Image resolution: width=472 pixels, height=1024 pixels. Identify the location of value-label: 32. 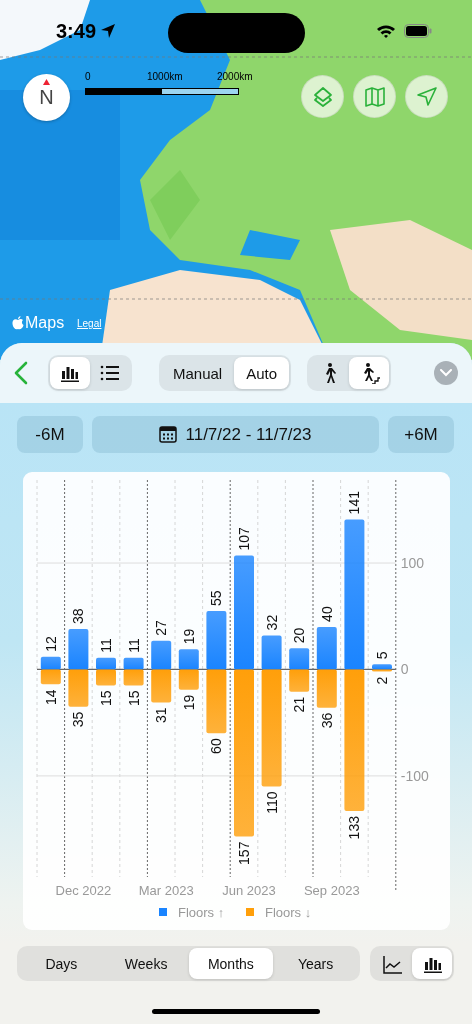
(271, 622).